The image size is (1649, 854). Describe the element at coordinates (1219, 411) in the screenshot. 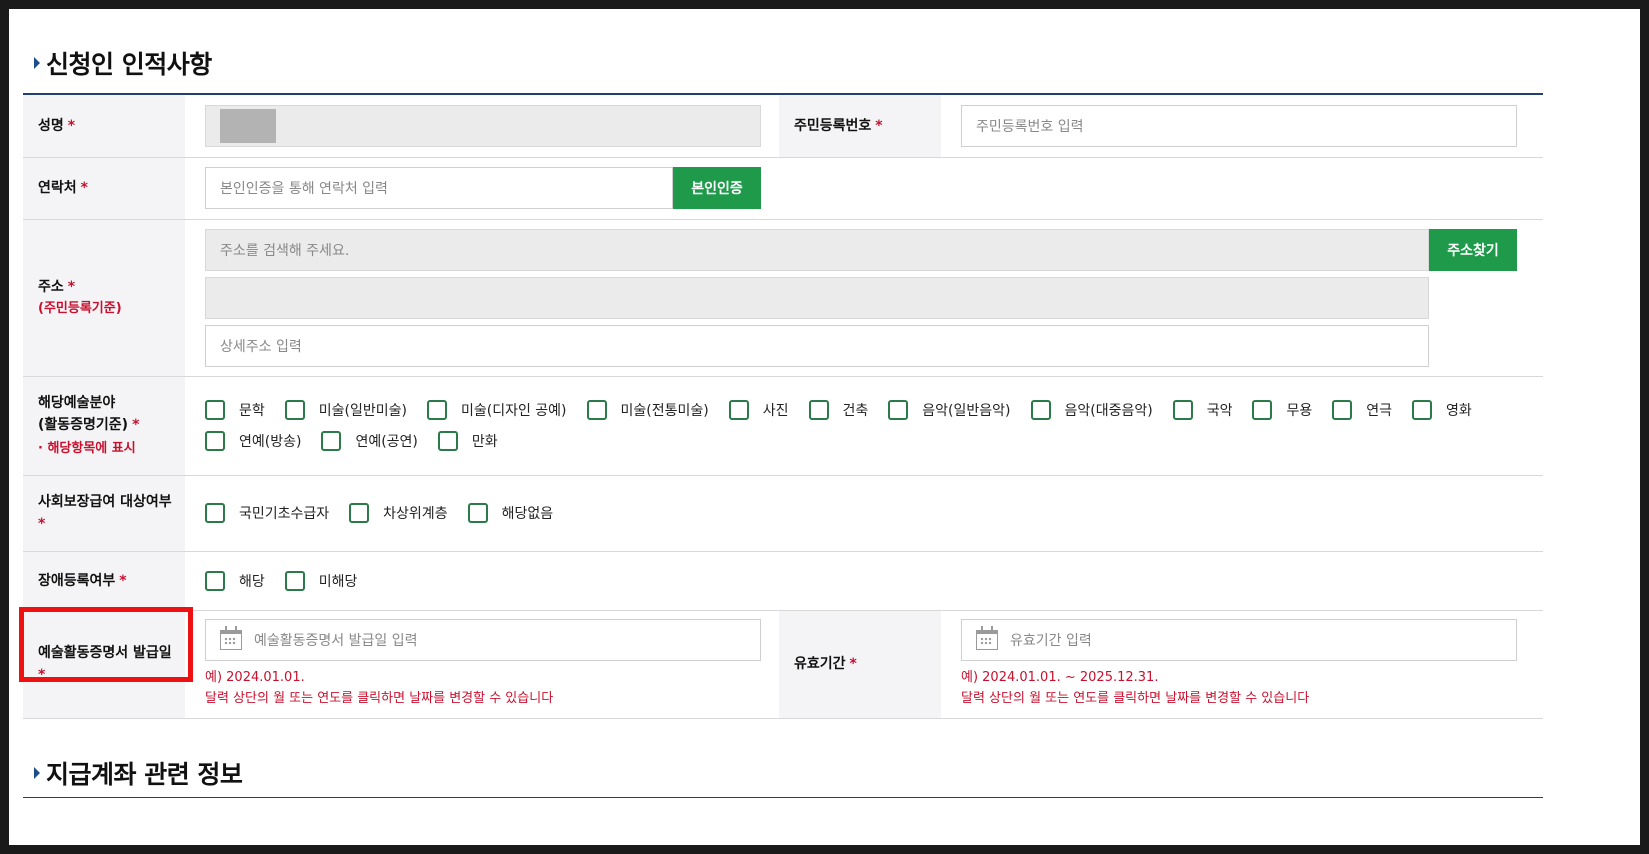

I see `art-field-option-label: 국악` at that location.